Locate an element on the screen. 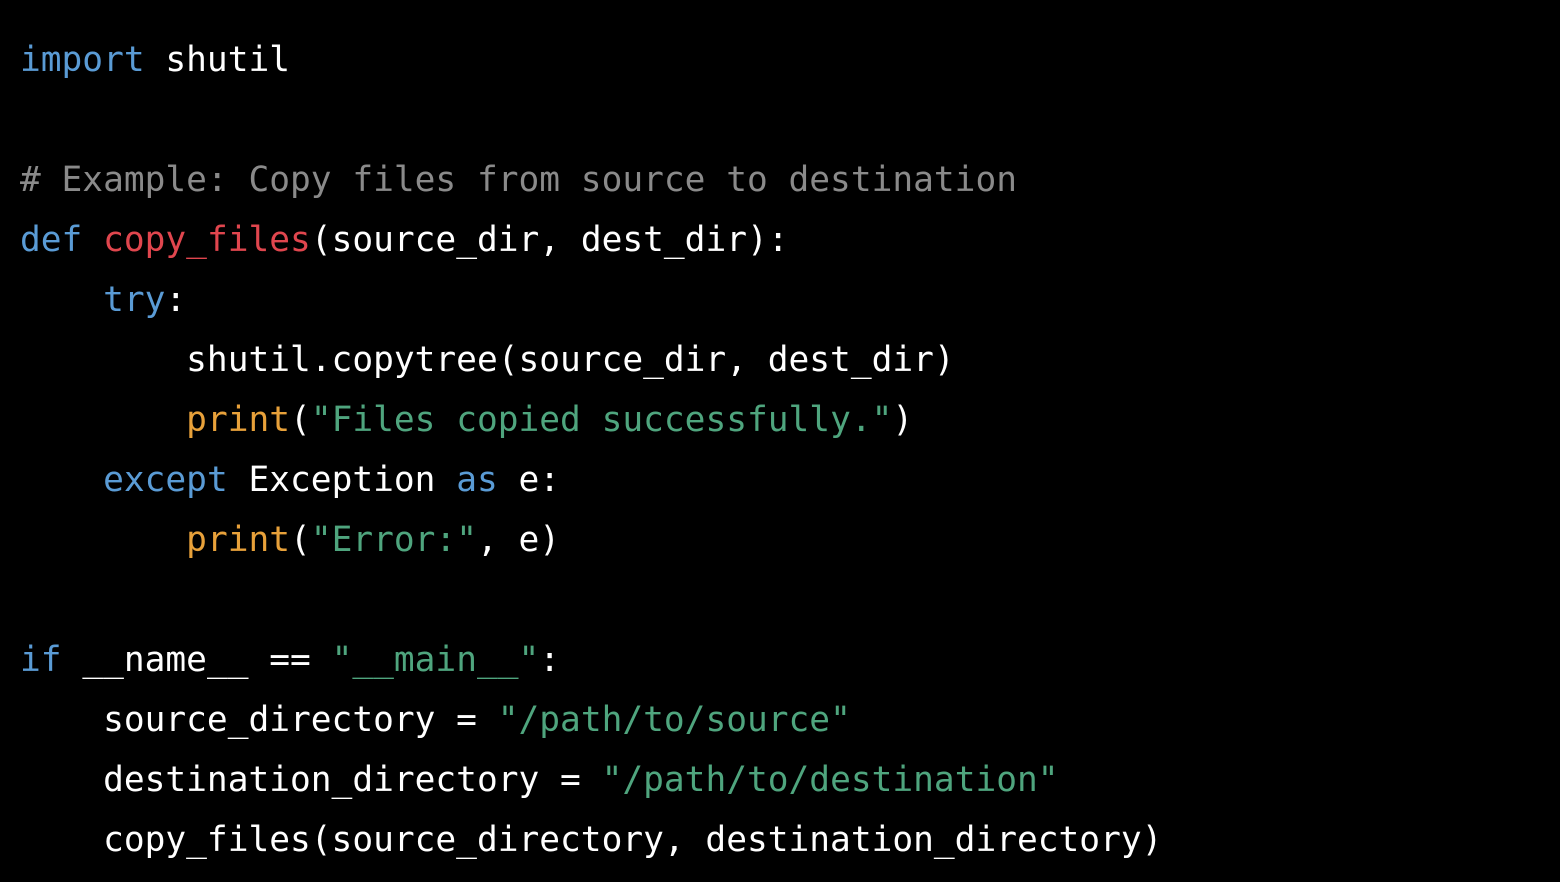 Image resolution: width=1560 pixels, height=882 pixels. string-token: "__main__" is located at coordinates (435, 660).